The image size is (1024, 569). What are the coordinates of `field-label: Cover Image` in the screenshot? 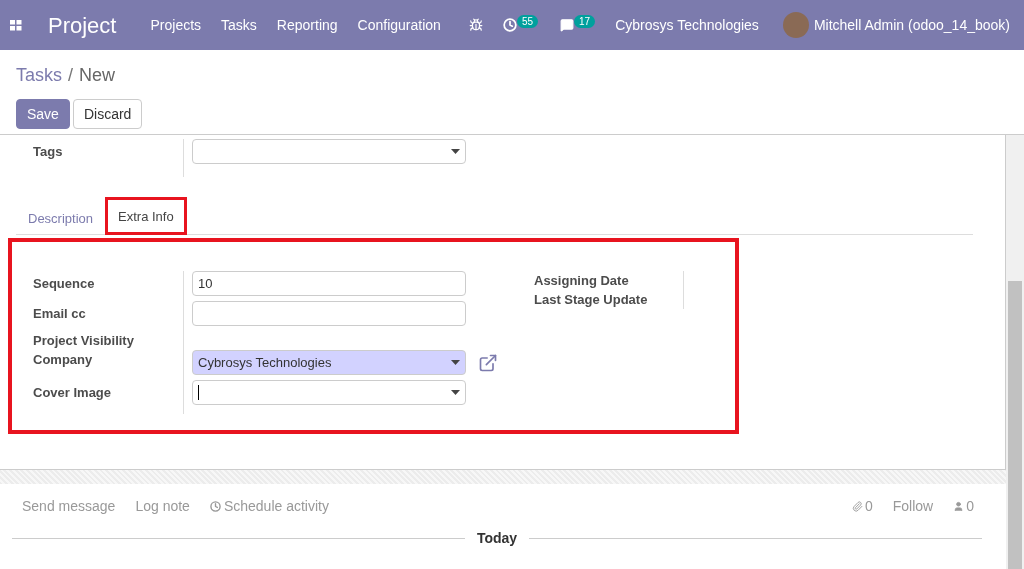 It's located at (72, 392).